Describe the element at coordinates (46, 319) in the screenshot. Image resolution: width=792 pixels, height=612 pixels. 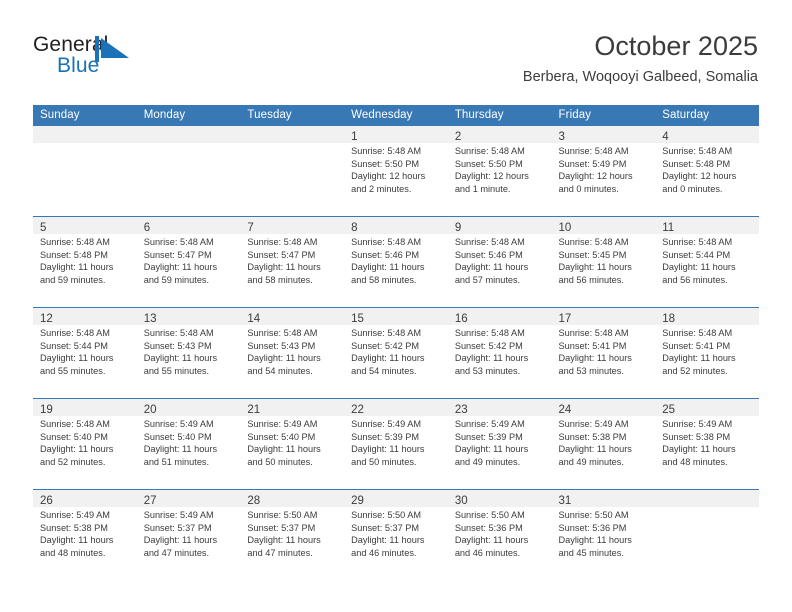
I see `day-number: 12` at that location.